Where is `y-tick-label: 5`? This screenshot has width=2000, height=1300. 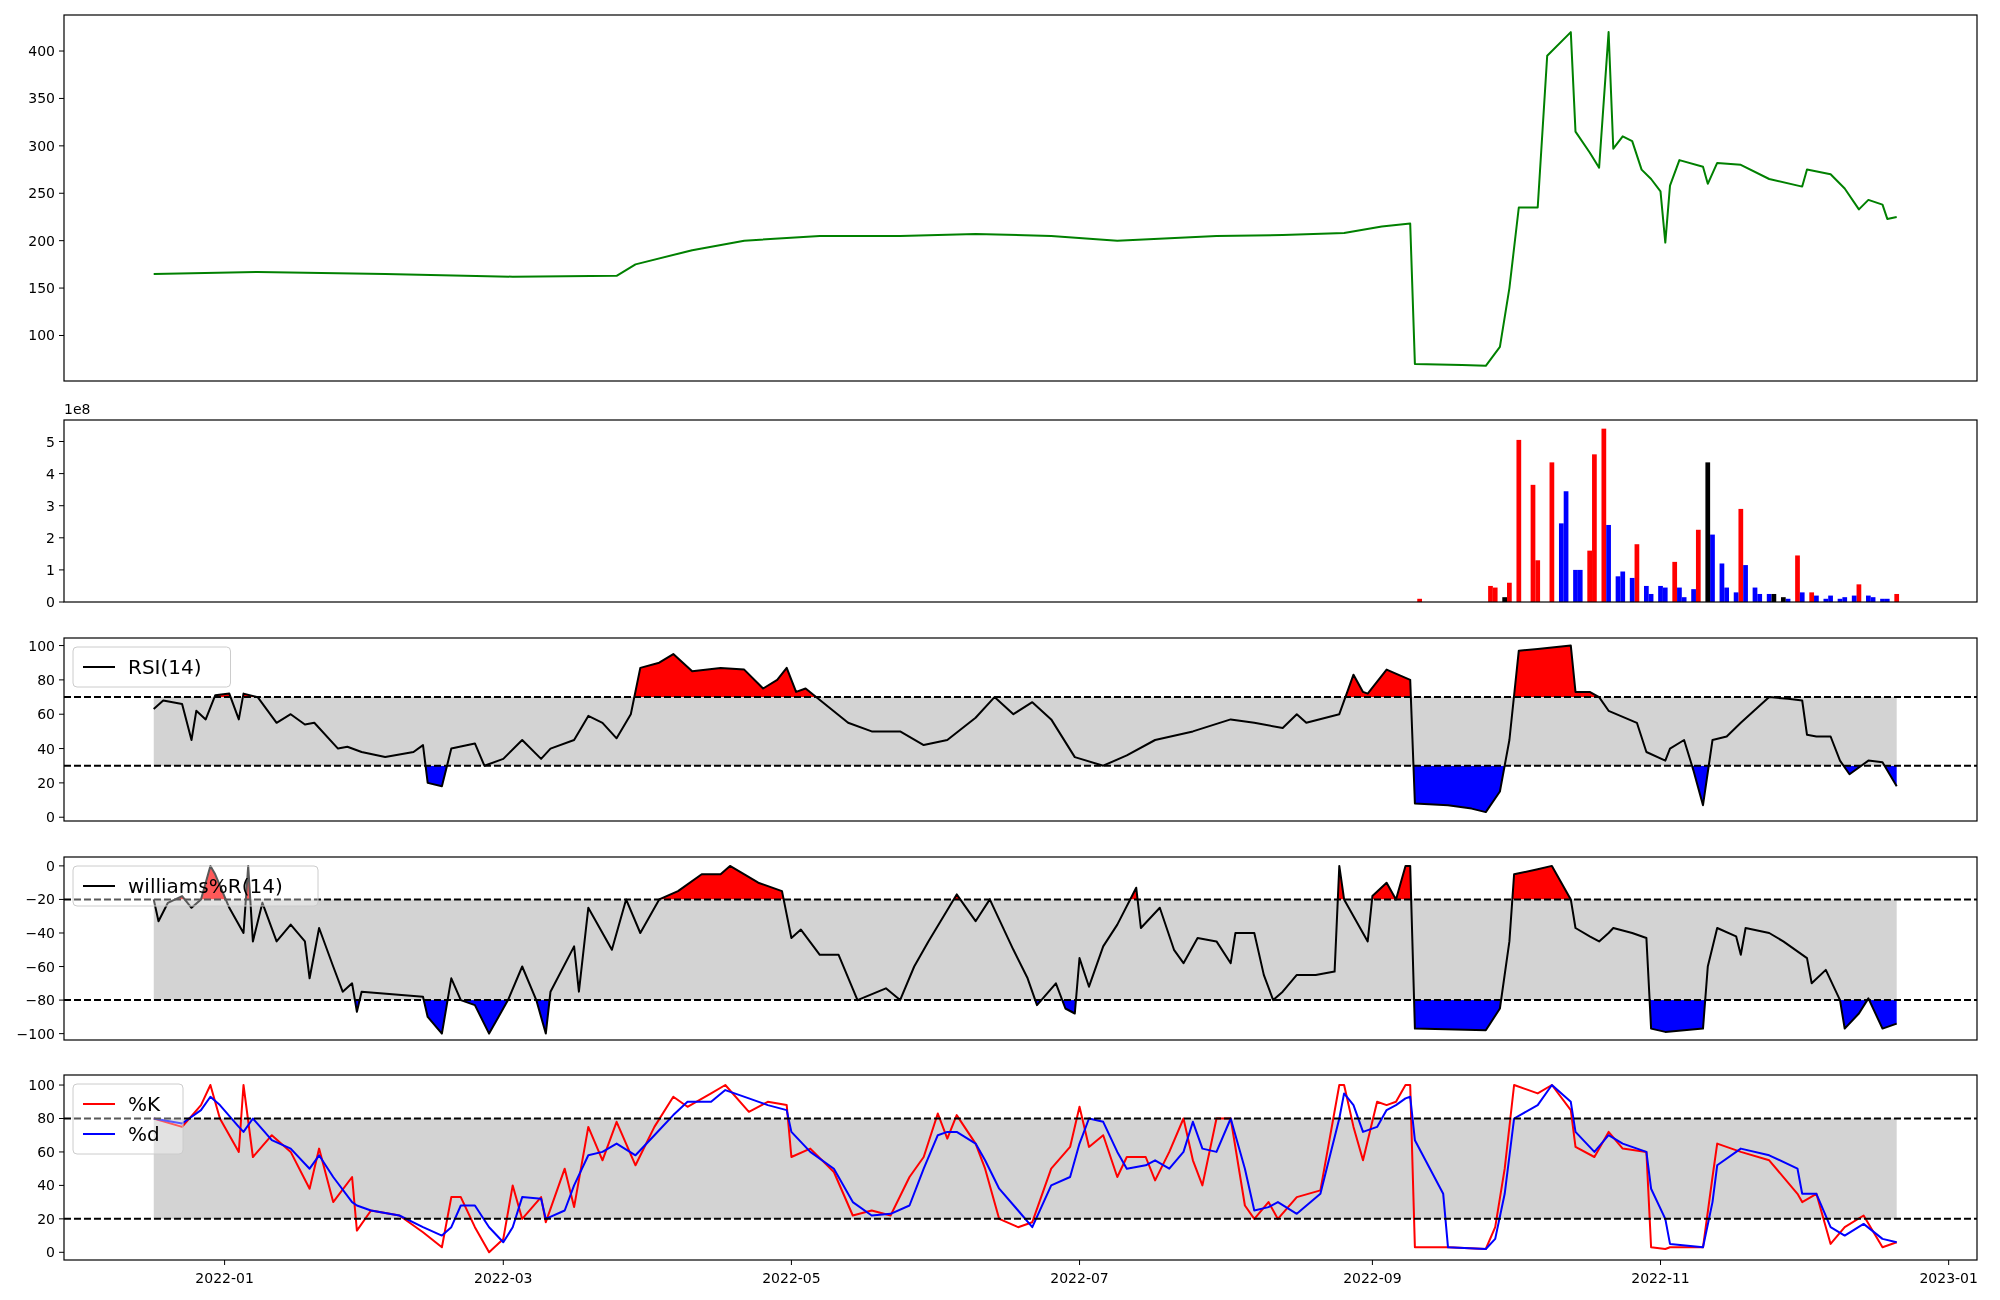 y-tick-label: 5 is located at coordinates (50, 441).